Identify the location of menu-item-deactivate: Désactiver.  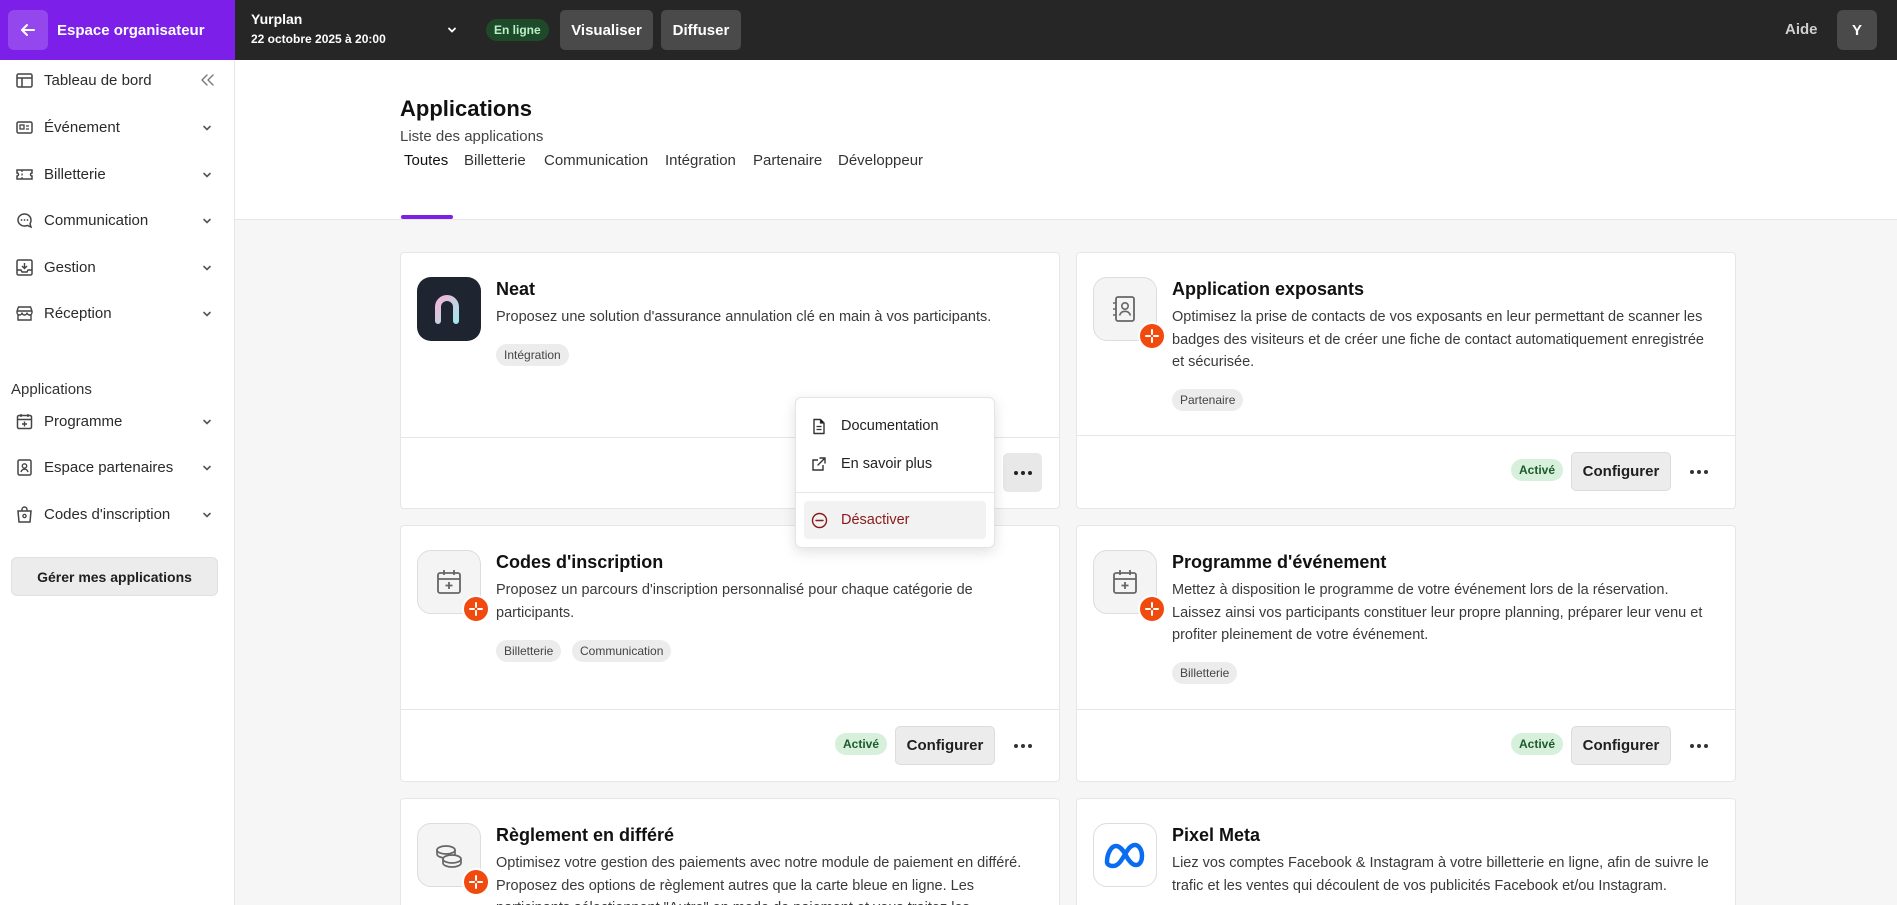
(895, 520).